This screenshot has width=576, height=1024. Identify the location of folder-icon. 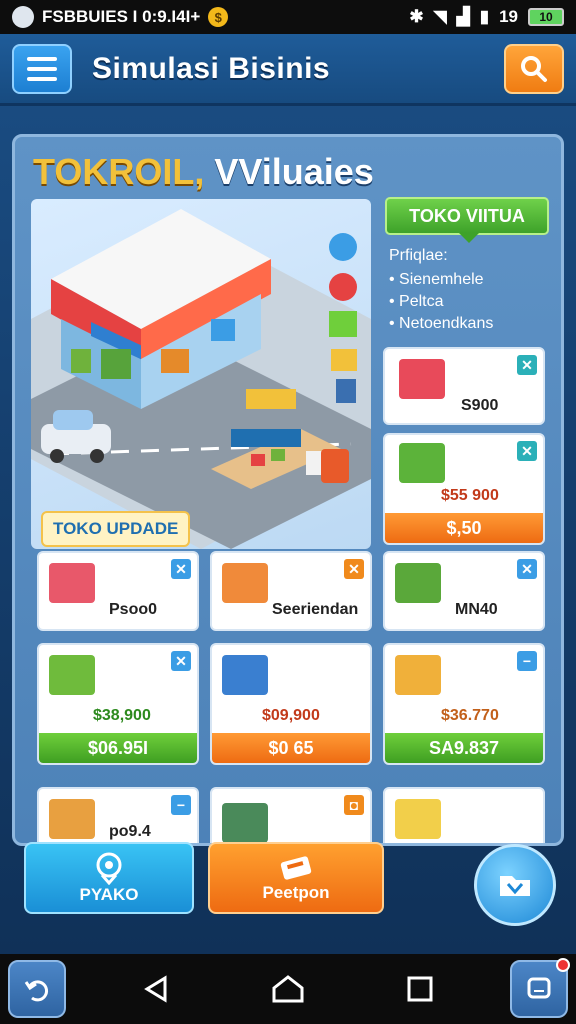
(515, 886).